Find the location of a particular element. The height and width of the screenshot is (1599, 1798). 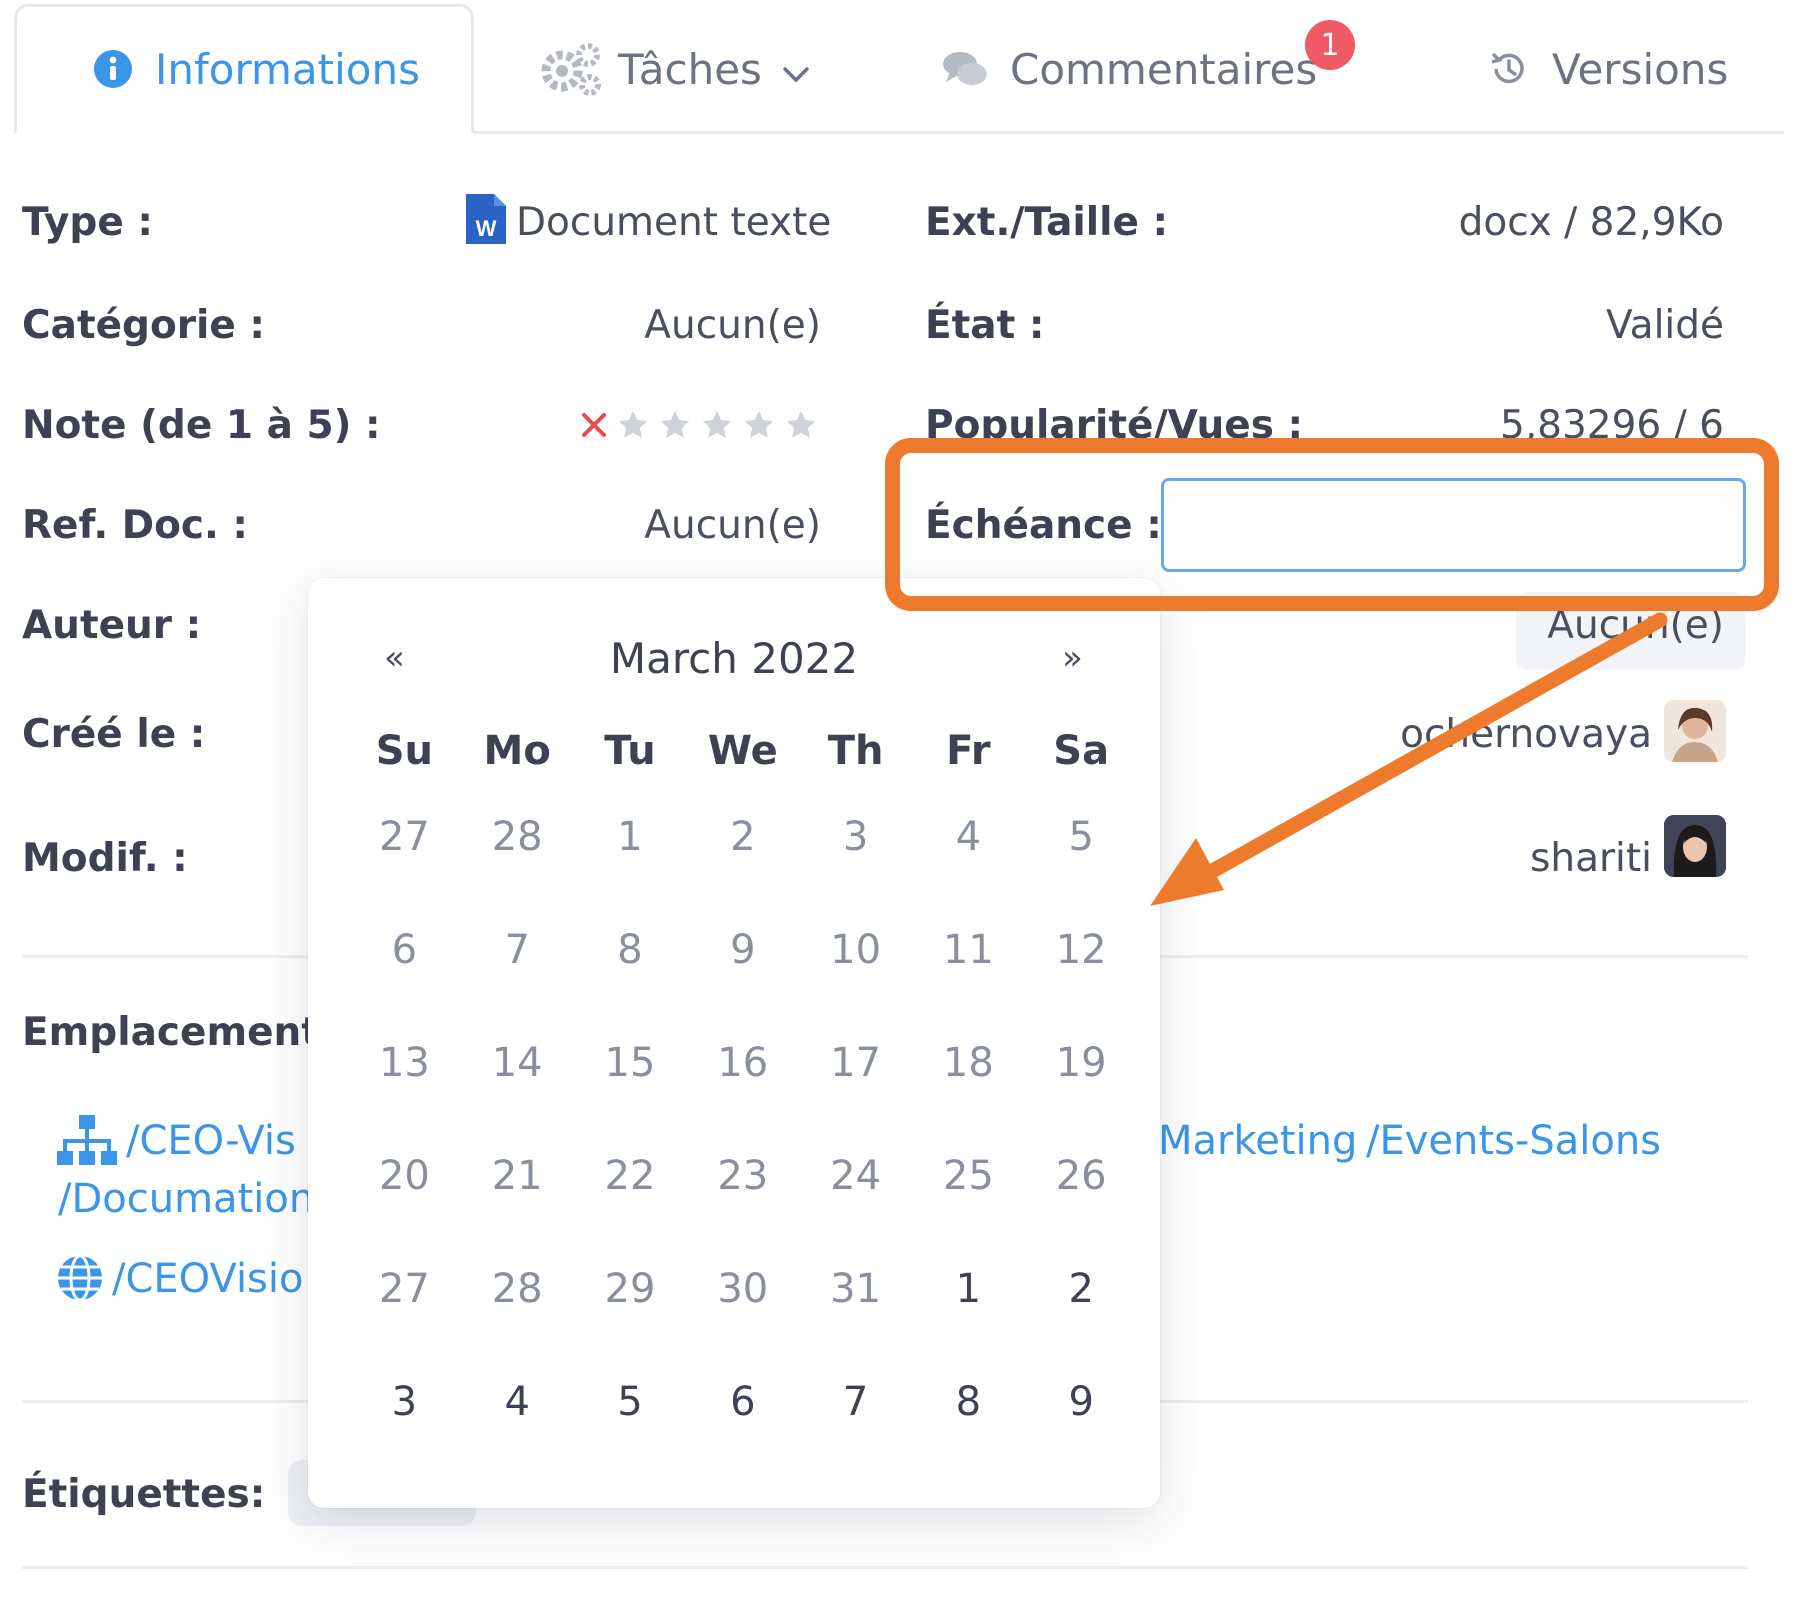

tab-versions-label: Versions is located at coordinates (1640, 69).